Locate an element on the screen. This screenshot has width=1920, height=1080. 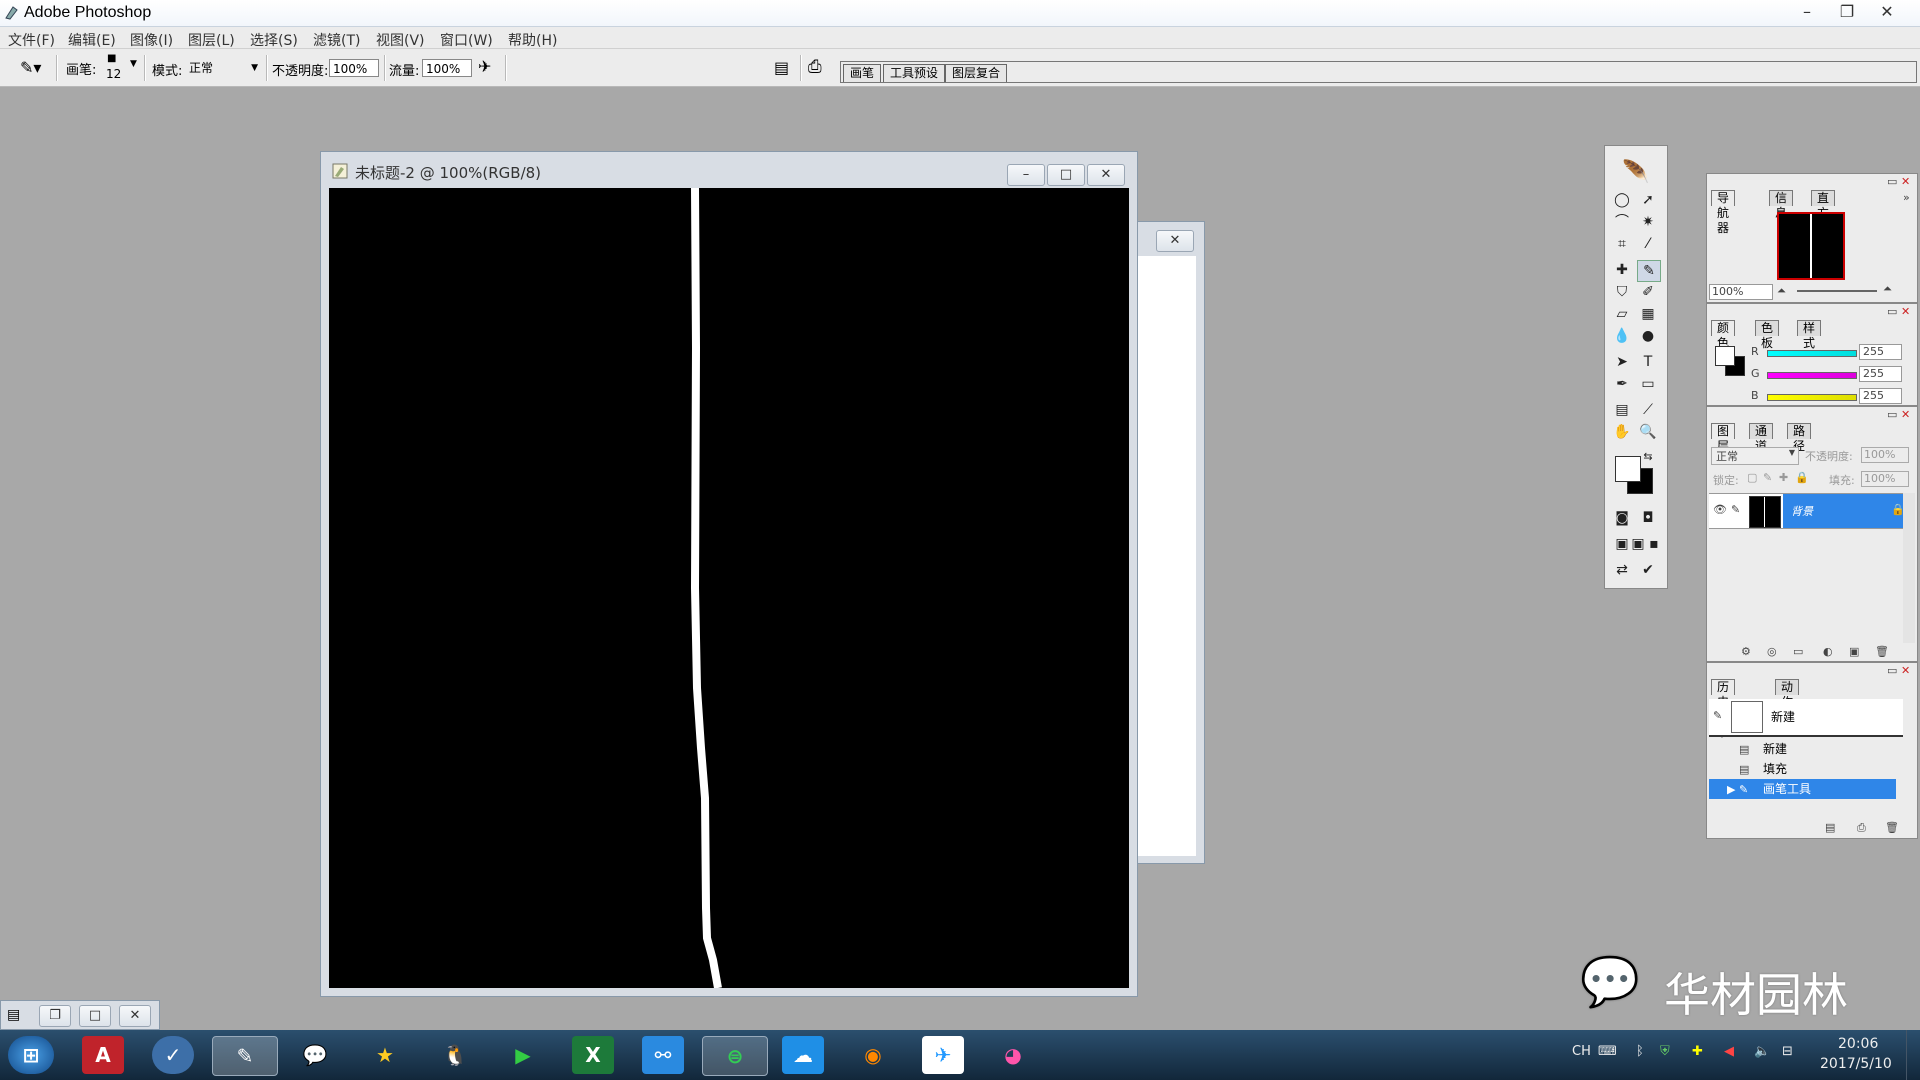
tab-paths: 路径 is located at coordinates (1799, 438).